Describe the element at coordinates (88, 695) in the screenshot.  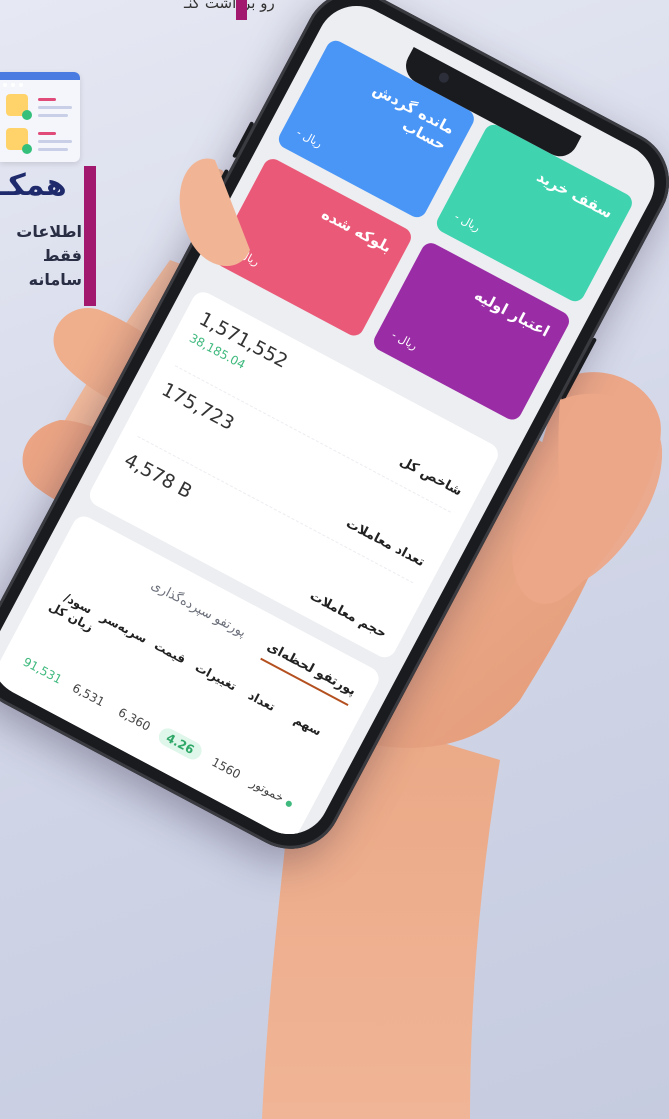
I see `row-breakeven: 6,531` at that location.